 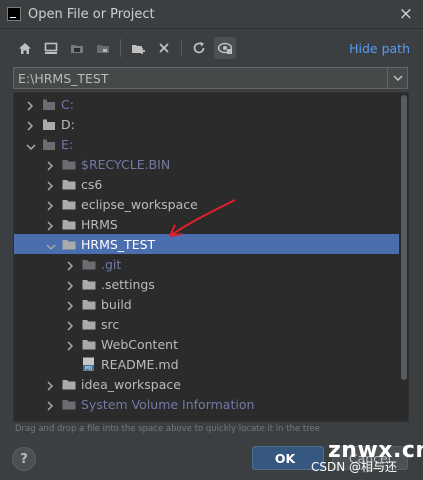 I want to click on tree-item-label: build, so click(x=116, y=304).